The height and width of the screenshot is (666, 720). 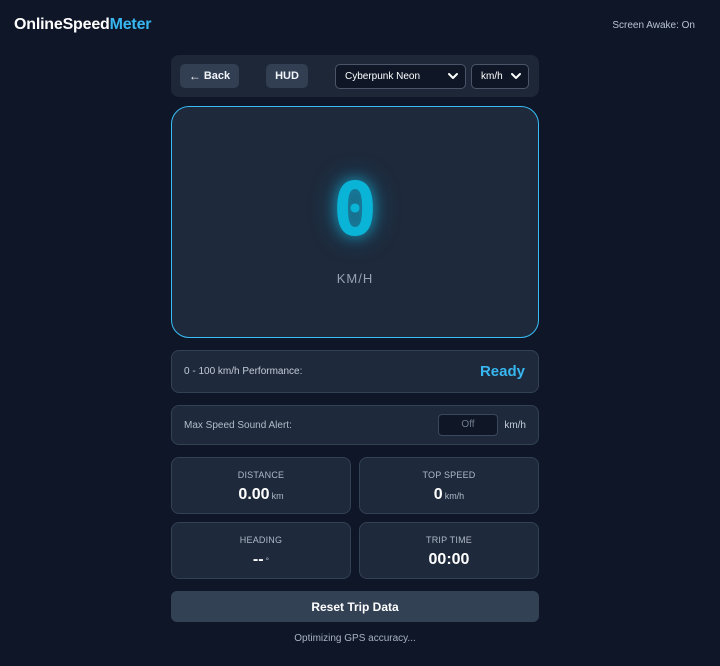 What do you see at coordinates (653, 25) in the screenshot?
I see `screen-awake-status: Screen Awake: On` at bounding box center [653, 25].